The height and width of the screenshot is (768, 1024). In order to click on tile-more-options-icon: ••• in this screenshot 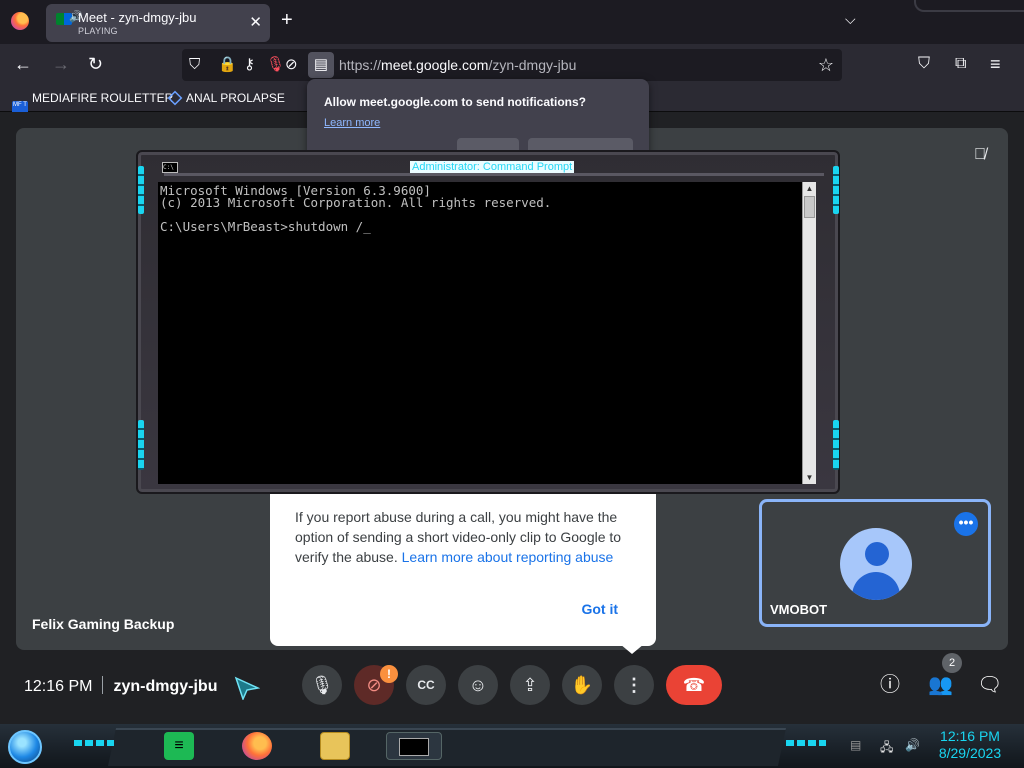, I will do `click(966, 524)`.